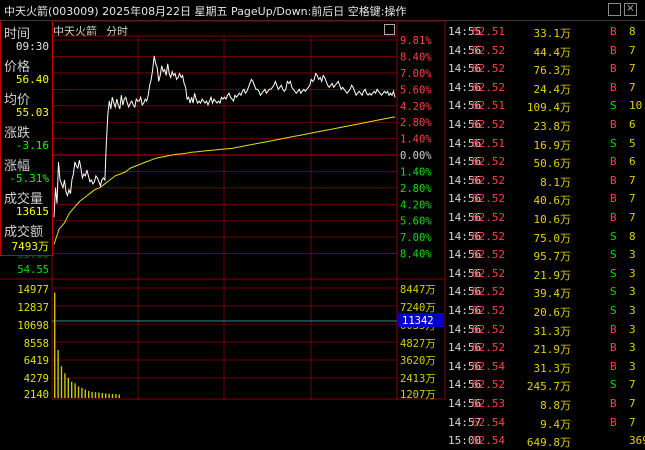 This screenshot has height=450, width=645. Describe the element at coordinates (33, 326) in the screenshot. I see `left-axis-label: 10698` at that location.